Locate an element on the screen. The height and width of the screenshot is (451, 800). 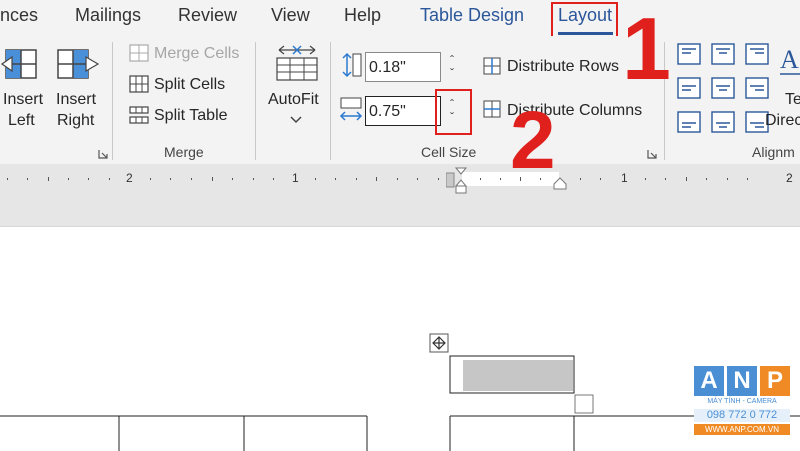
text-direction-label: Te is located at coordinates (792, 100).